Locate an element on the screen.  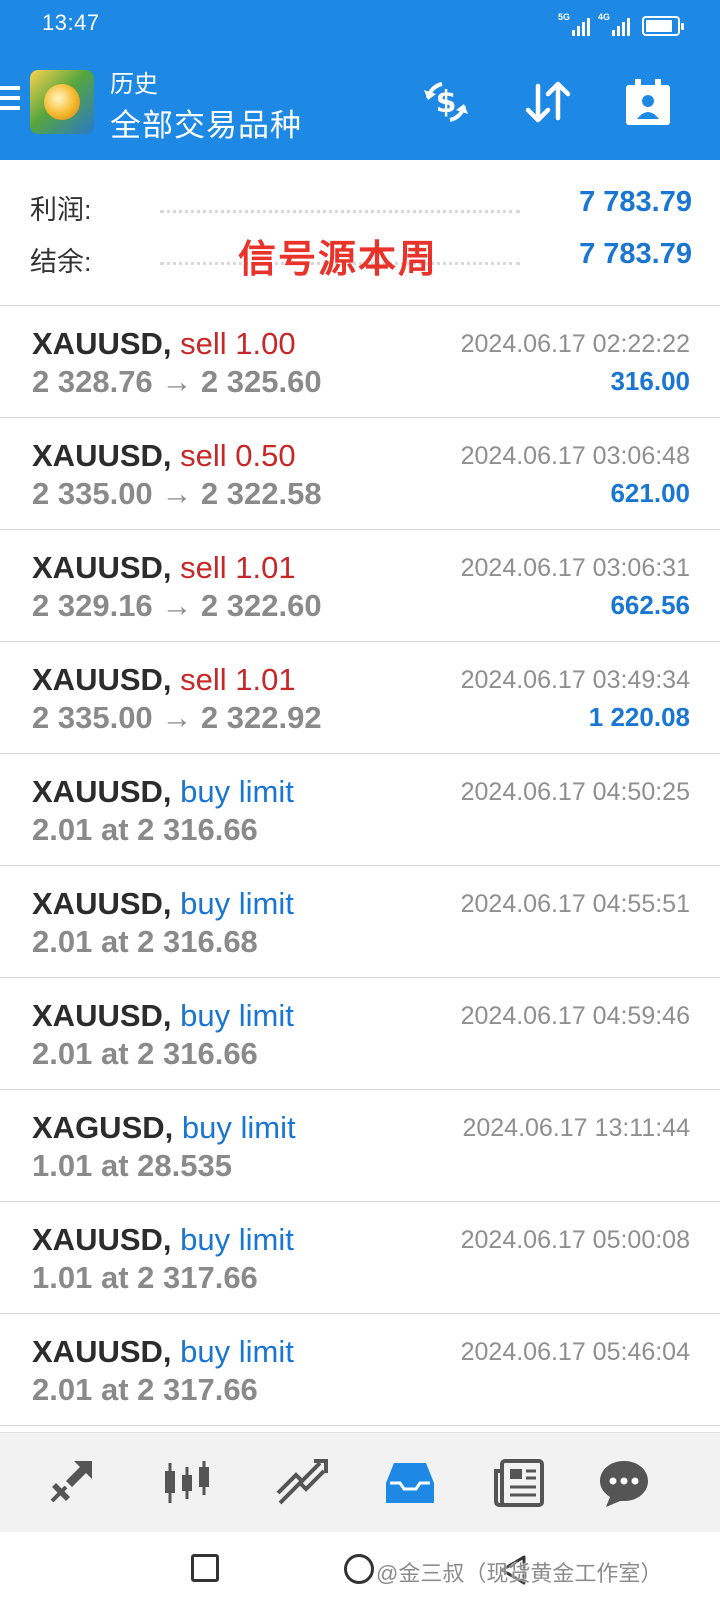
trade-time: 2024.06.17 03:06:31 is located at coordinates (575, 568).